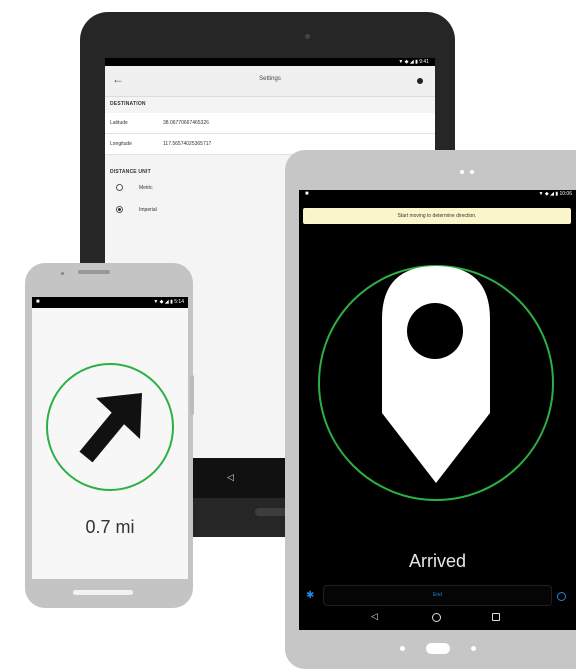 The height and width of the screenshot is (669, 576). I want to click on app-bar: ← Settings, so click(270, 81).